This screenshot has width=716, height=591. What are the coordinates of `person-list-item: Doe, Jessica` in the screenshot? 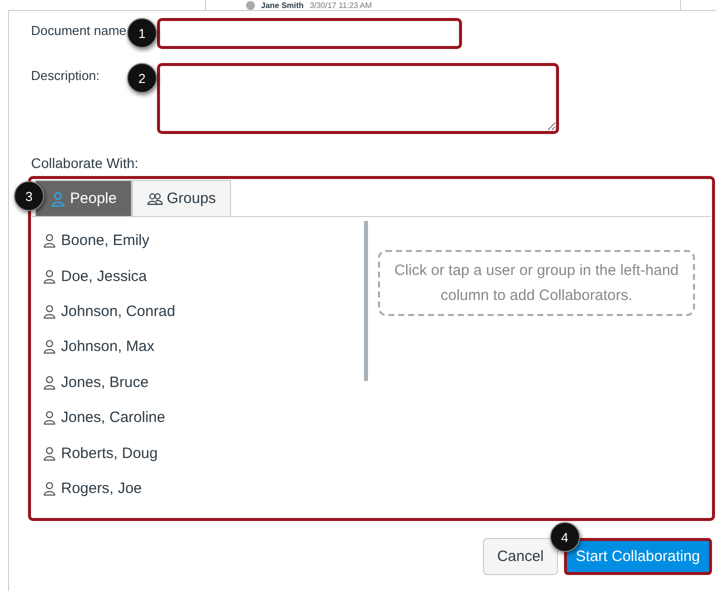 It's located at (198, 276).